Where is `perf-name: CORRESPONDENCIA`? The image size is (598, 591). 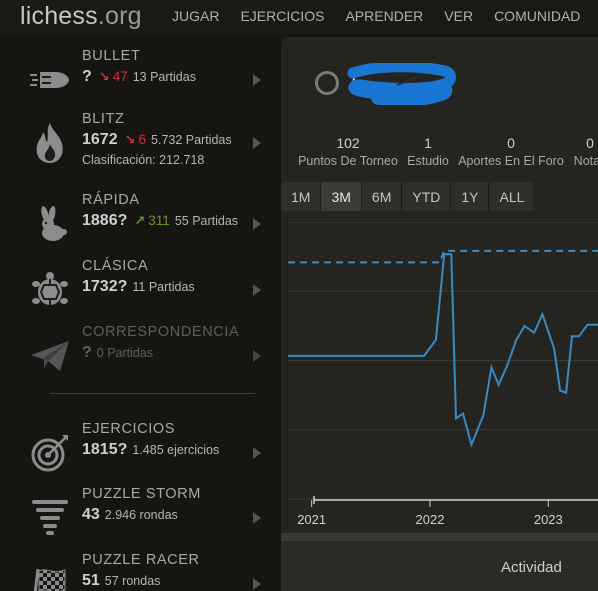 perf-name: CORRESPONDENCIA is located at coordinates (161, 332).